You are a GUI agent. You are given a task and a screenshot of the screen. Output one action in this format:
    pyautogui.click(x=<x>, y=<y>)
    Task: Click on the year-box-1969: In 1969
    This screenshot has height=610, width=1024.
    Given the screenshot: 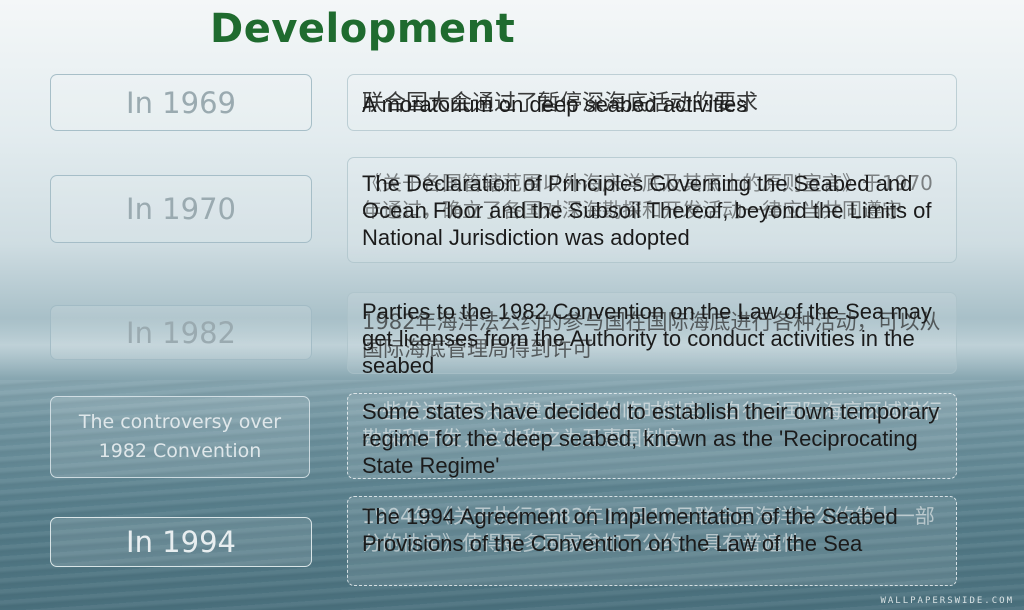 What is the action you would take?
    pyautogui.click(x=181, y=102)
    